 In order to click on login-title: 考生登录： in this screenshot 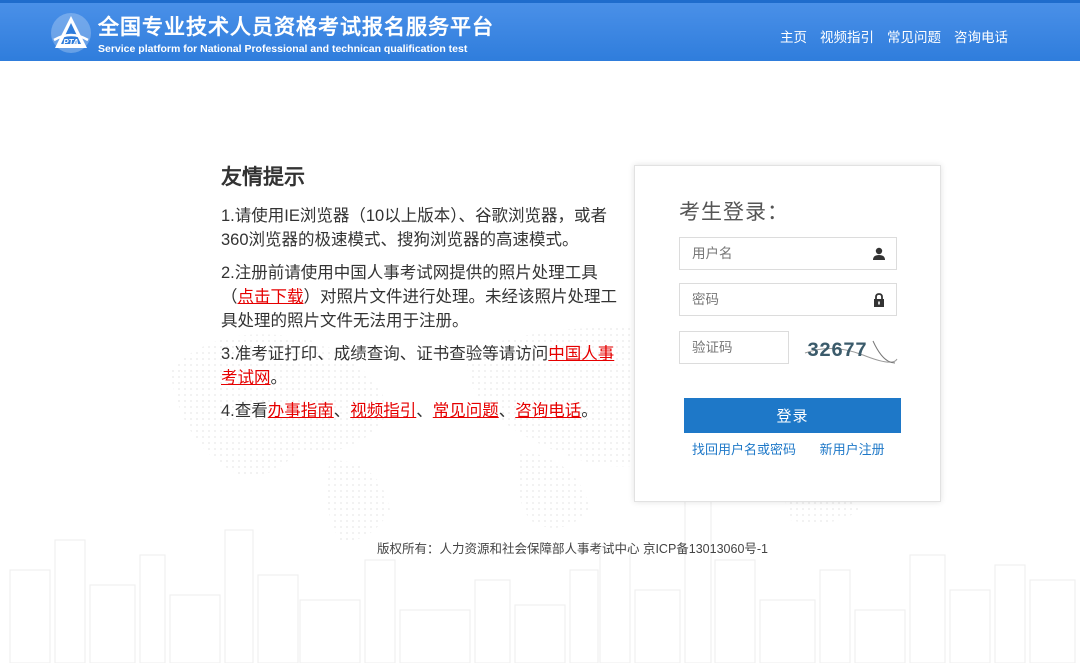, I will do `click(734, 212)`.